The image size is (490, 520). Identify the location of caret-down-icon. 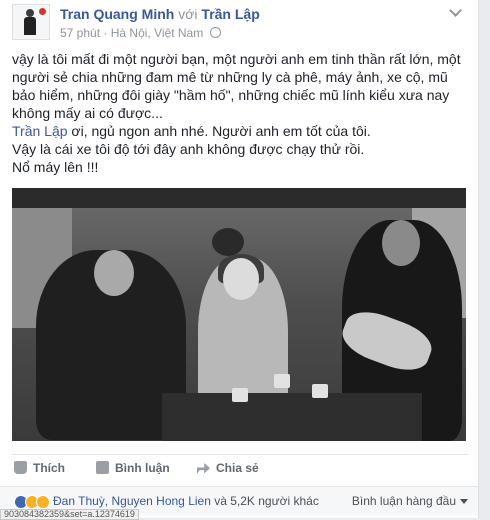
(464, 501).